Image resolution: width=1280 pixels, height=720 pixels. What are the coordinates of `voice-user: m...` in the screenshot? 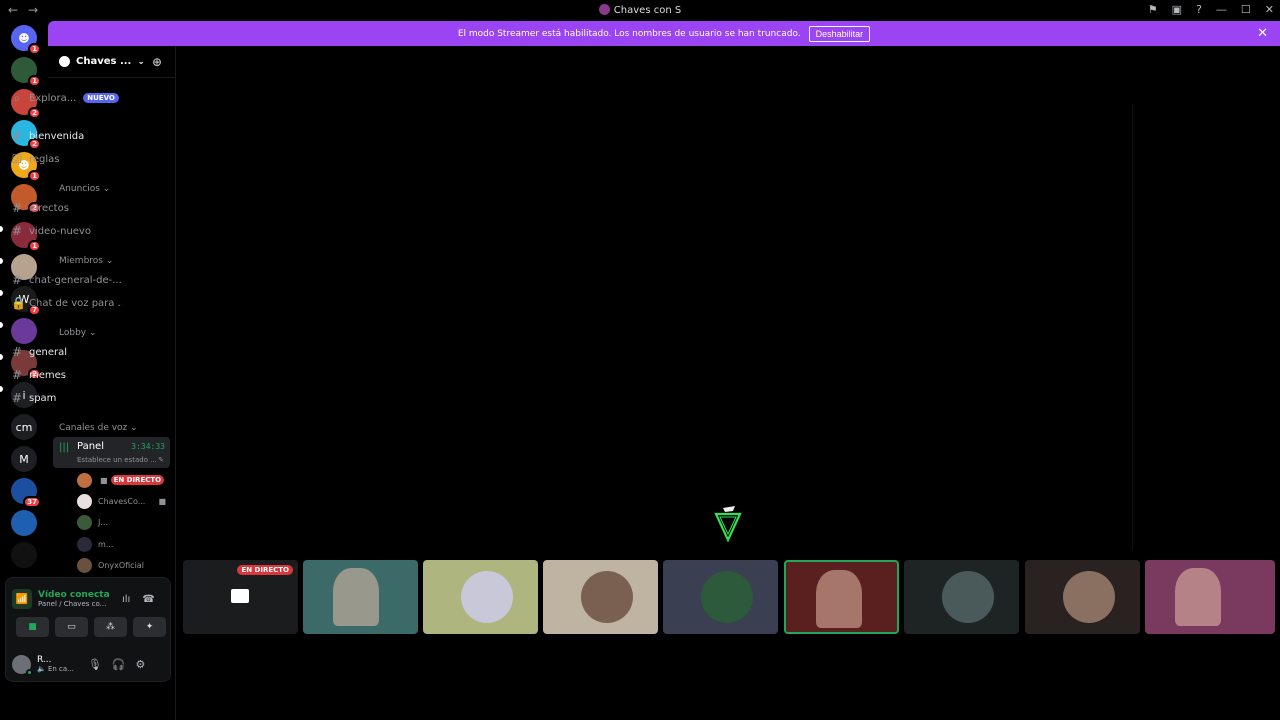 It's located at (123, 544).